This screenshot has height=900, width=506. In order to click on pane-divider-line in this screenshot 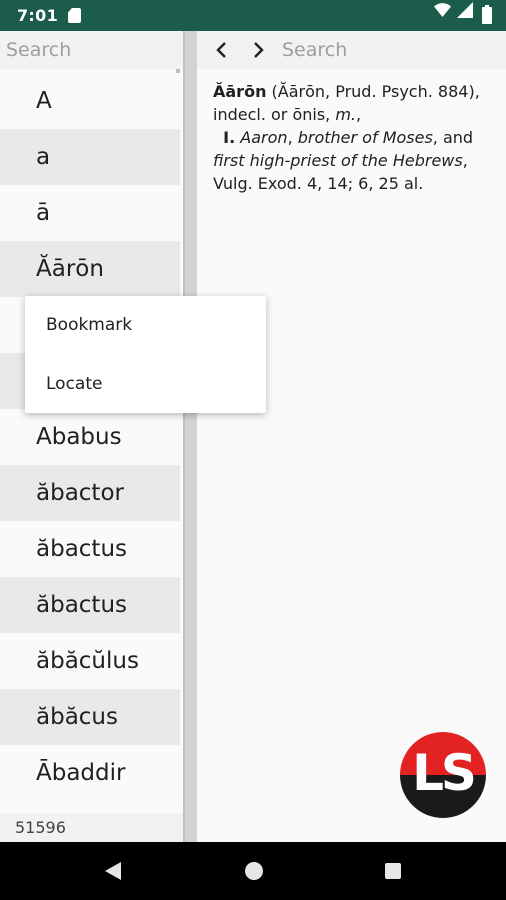, I will do `click(184, 436)`.